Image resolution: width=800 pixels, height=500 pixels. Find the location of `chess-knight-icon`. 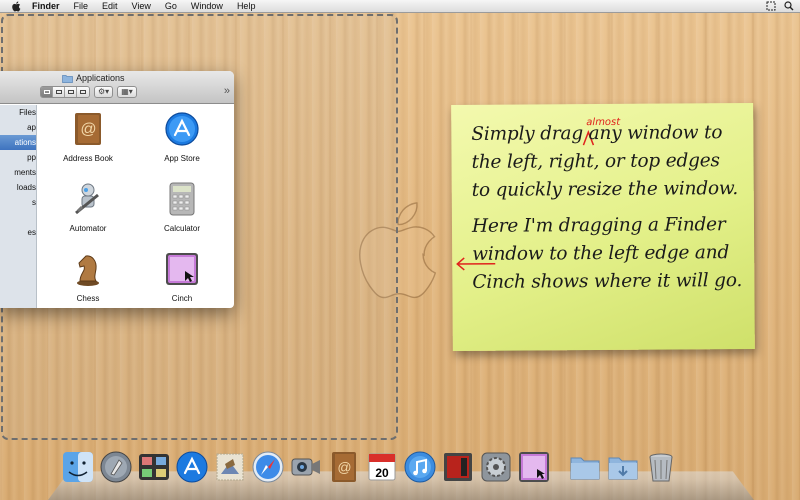

chess-knight-icon is located at coordinates (88, 270).